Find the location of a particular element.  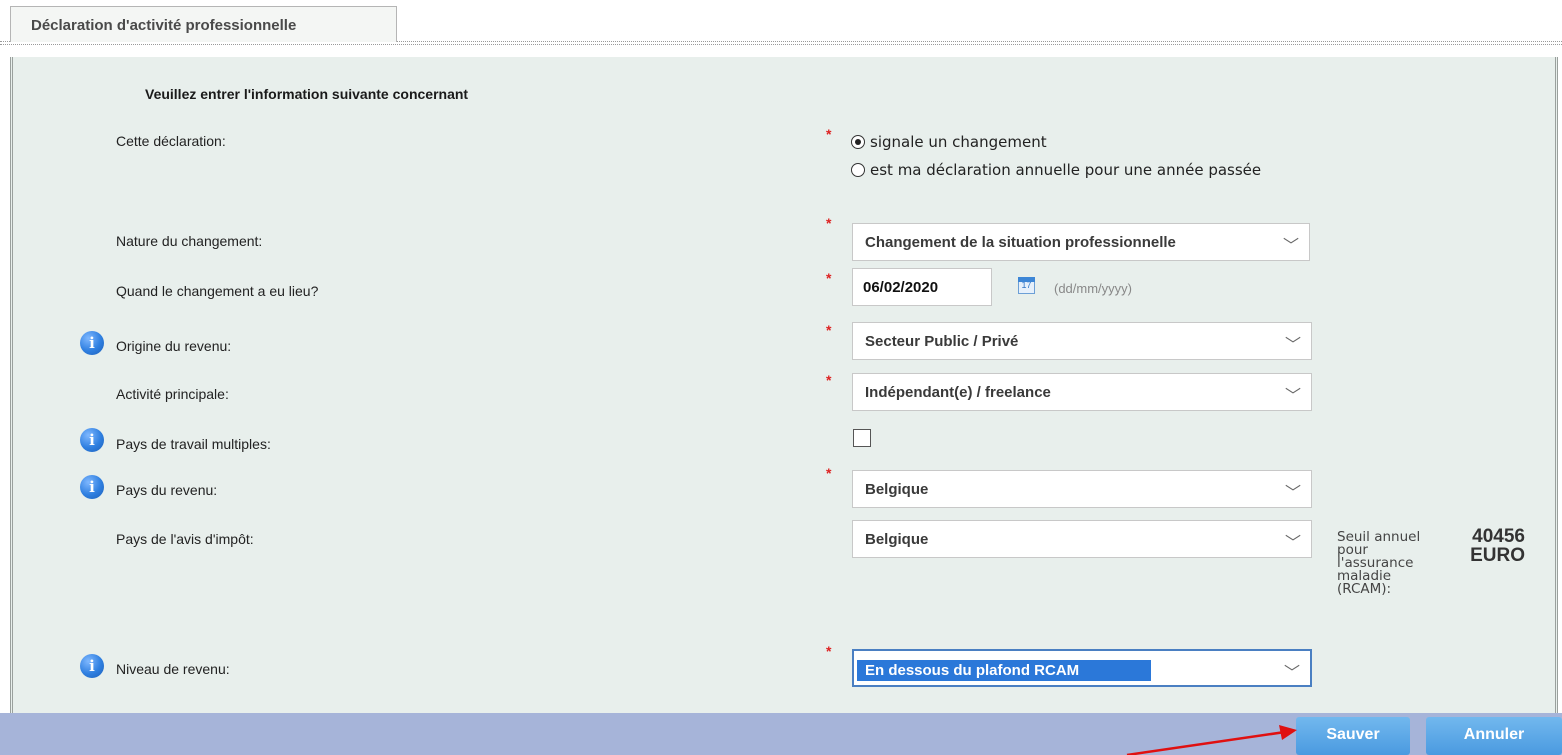

origine-select: Secteur Public / Privé ﹀ is located at coordinates (1082, 341).